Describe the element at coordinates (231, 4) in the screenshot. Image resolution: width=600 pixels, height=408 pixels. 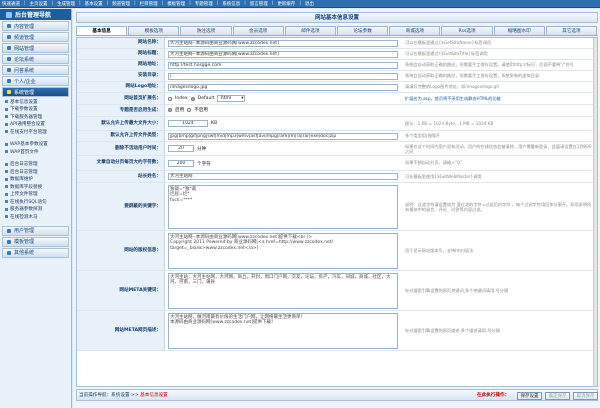
I see `topnav-item: 系统信息` at that location.